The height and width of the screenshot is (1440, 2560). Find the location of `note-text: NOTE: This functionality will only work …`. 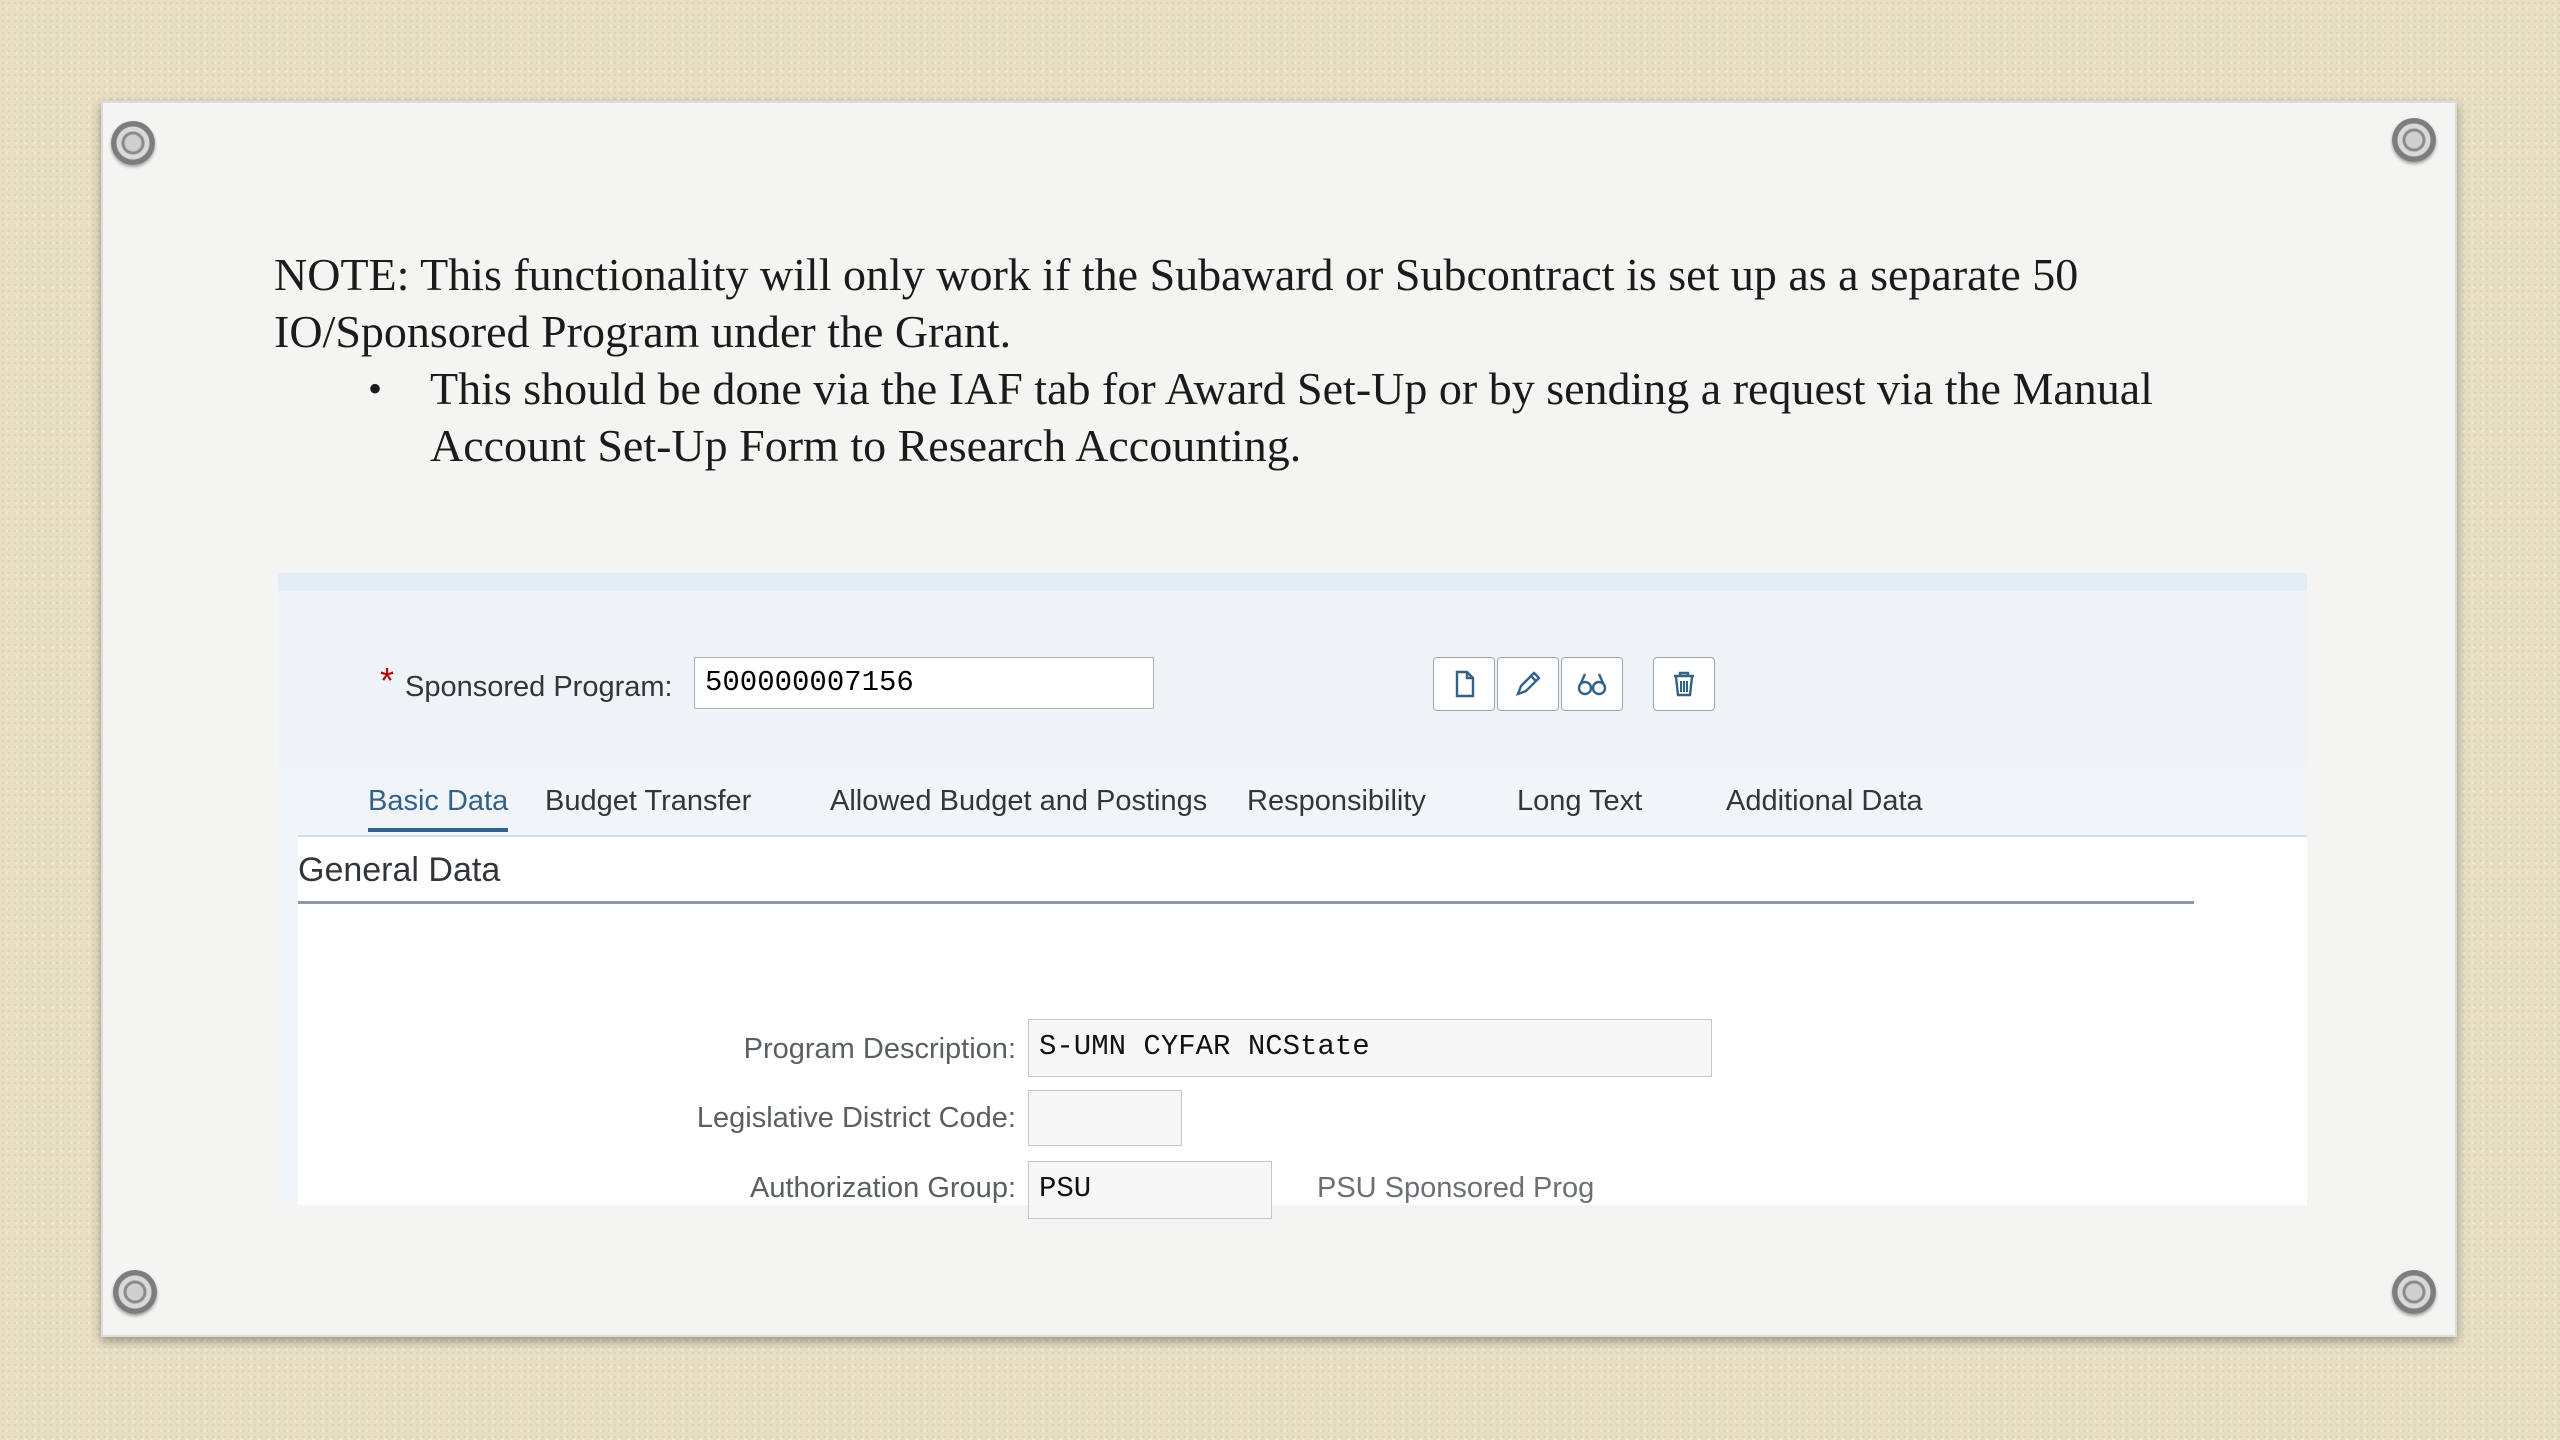

note-text: NOTE: This functionality will only work … is located at coordinates (1269, 360).